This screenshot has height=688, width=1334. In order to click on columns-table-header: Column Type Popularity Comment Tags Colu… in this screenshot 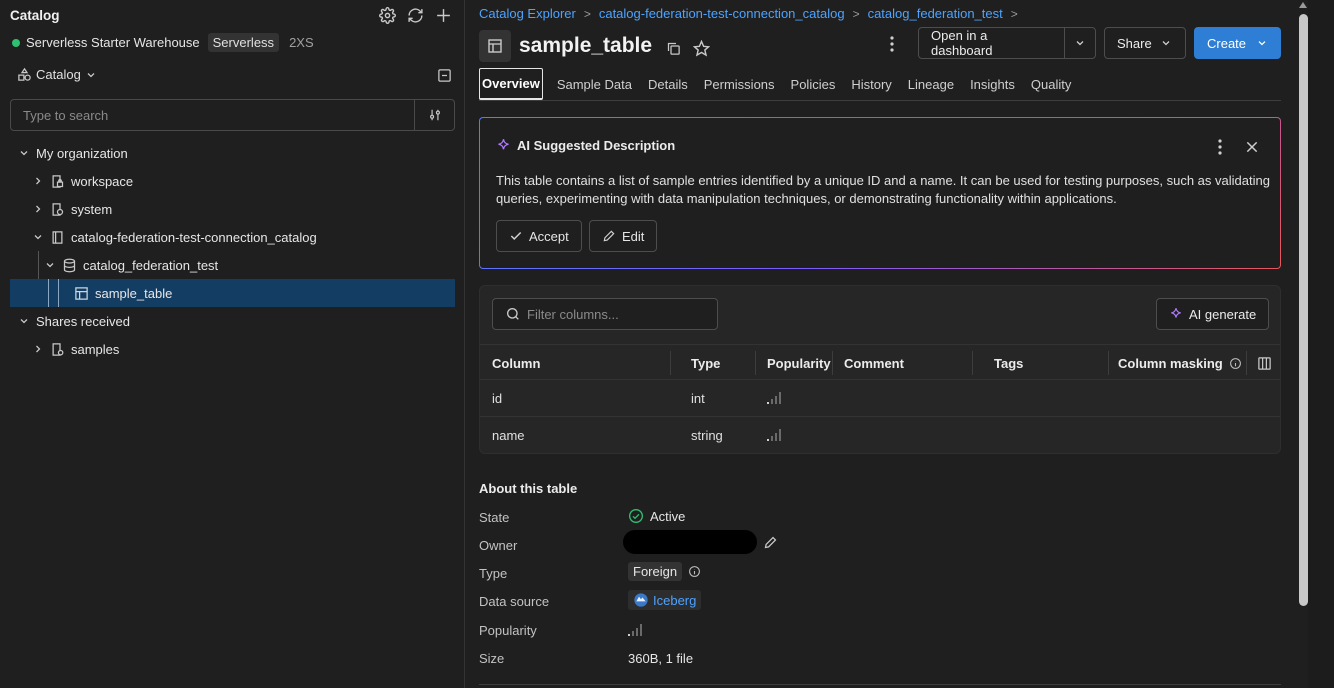, I will do `click(880, 362)`.